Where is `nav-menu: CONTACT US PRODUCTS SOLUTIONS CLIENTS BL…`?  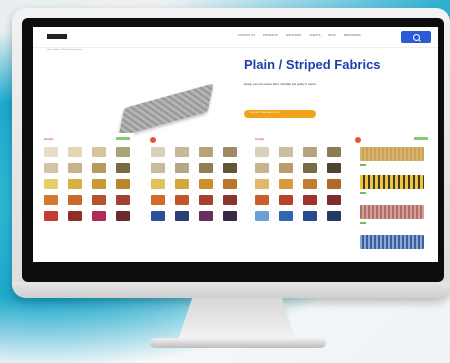
nav-menu: CONTACT US PRODUCTS SOLUTIONS CLIENTS BL… is located at coordinates (299, 35).